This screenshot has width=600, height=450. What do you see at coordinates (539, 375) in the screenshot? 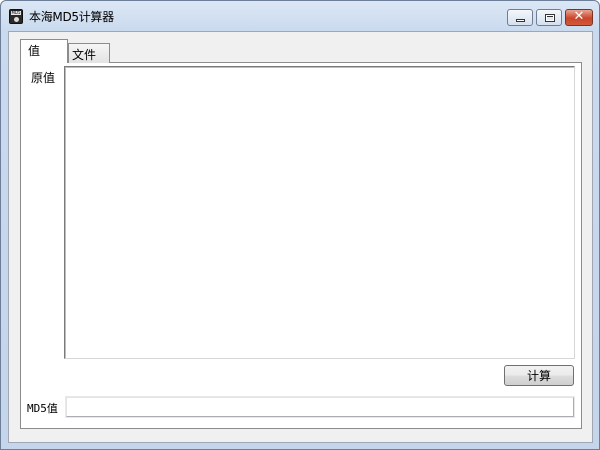
I see `calculate-button: 计算` at bounding box center [539, 375].